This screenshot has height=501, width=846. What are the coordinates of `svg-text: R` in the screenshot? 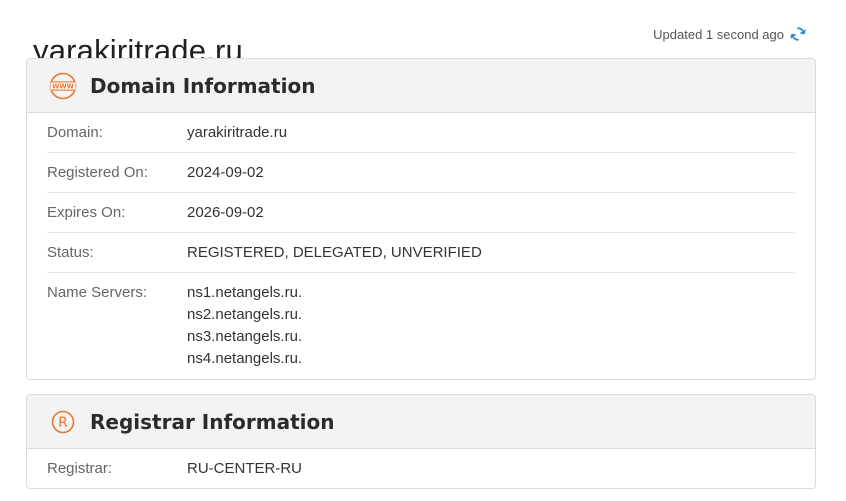 It's located at (63, 423).